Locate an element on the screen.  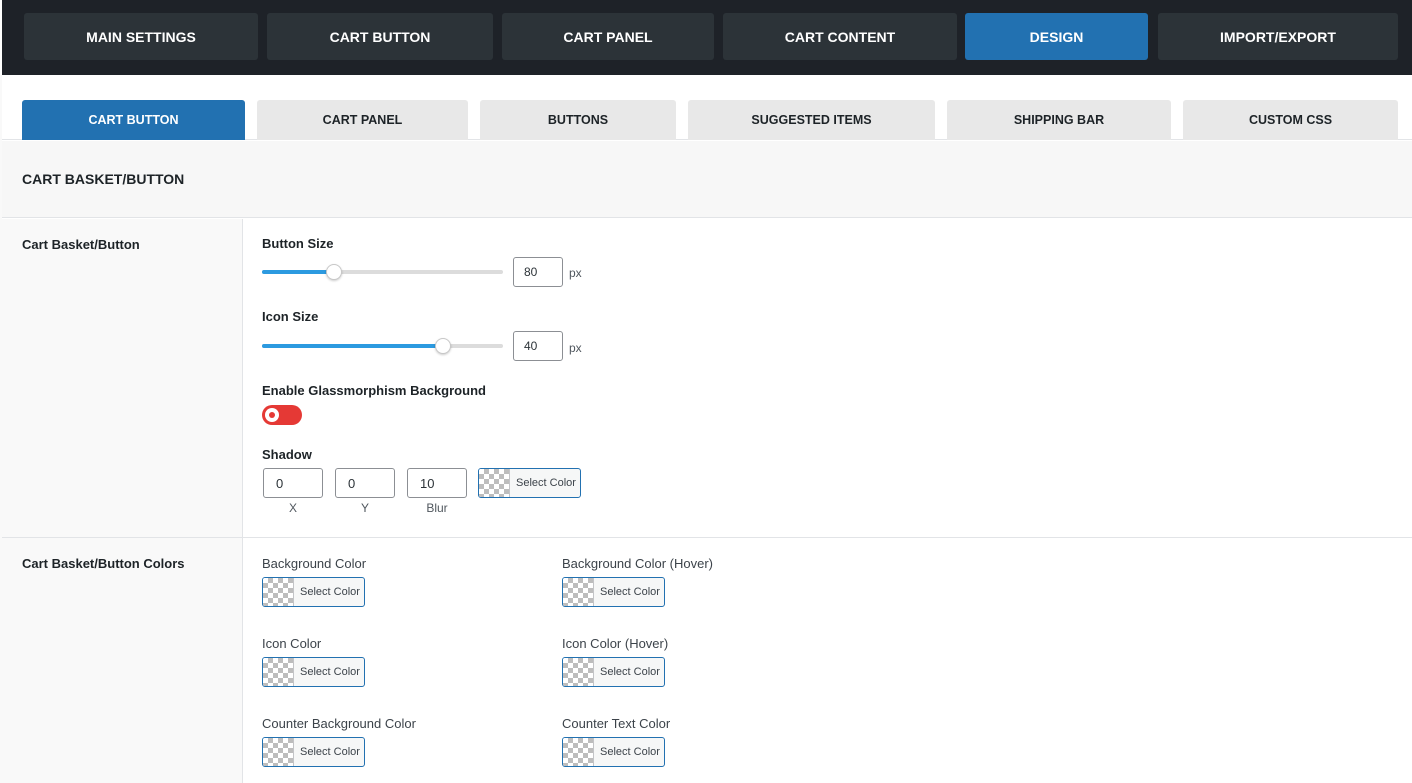
icon-hover-color-label: Icon Color (Hover) is located at coordinates (615, 643).